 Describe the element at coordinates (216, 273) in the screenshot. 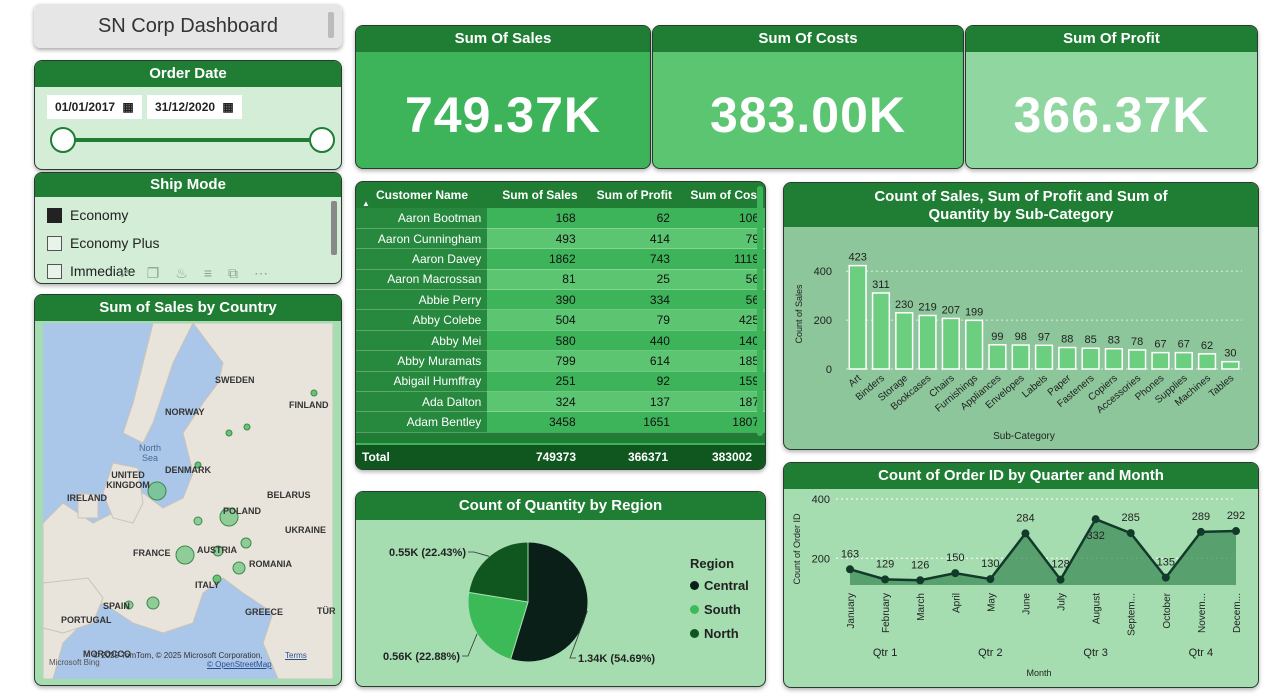

I see `filter-icon: ≡` at that location.